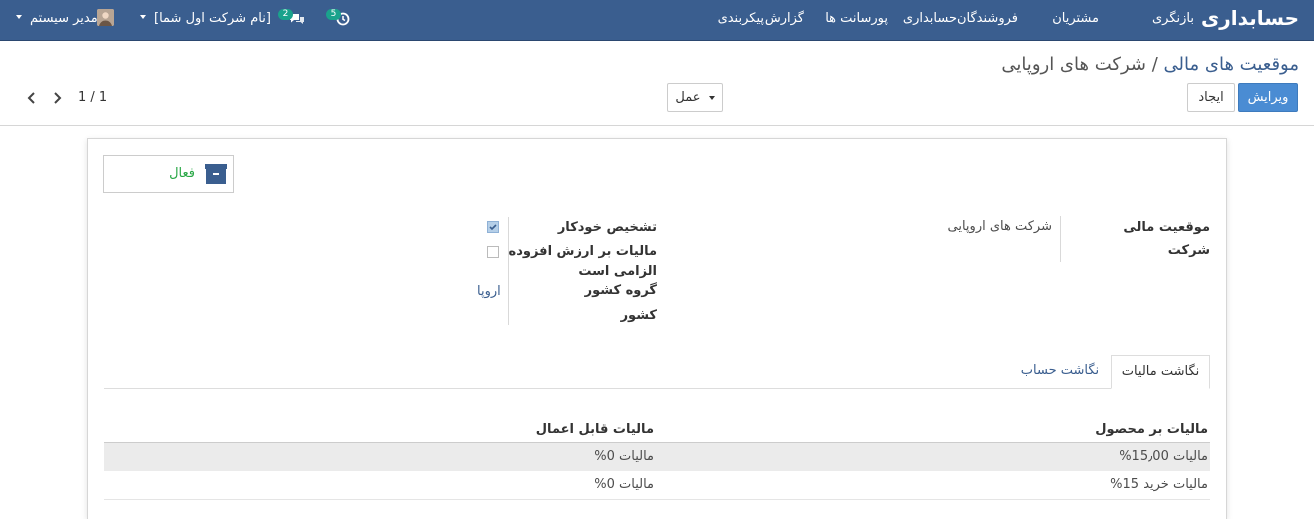 The width and height of the screenshot is (1314, 519). What do you see at coordinates (333, 14) in the screenshot?
I see `activity-count-badge: 5` at bounding box center [333, 14].